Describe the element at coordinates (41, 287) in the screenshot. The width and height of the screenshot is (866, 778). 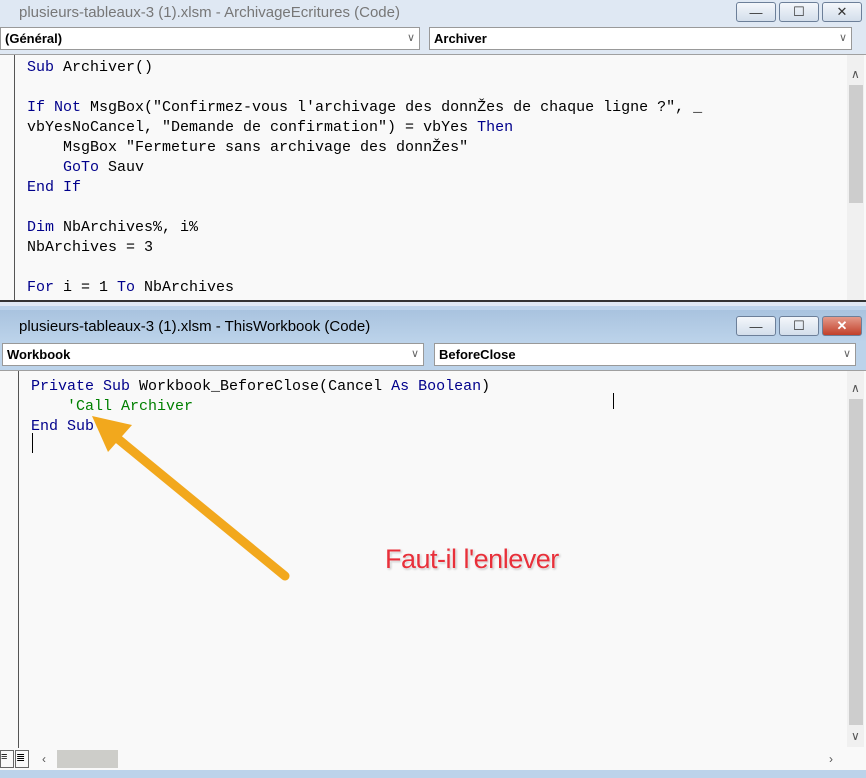
I see `code-keyword: For` at that location.